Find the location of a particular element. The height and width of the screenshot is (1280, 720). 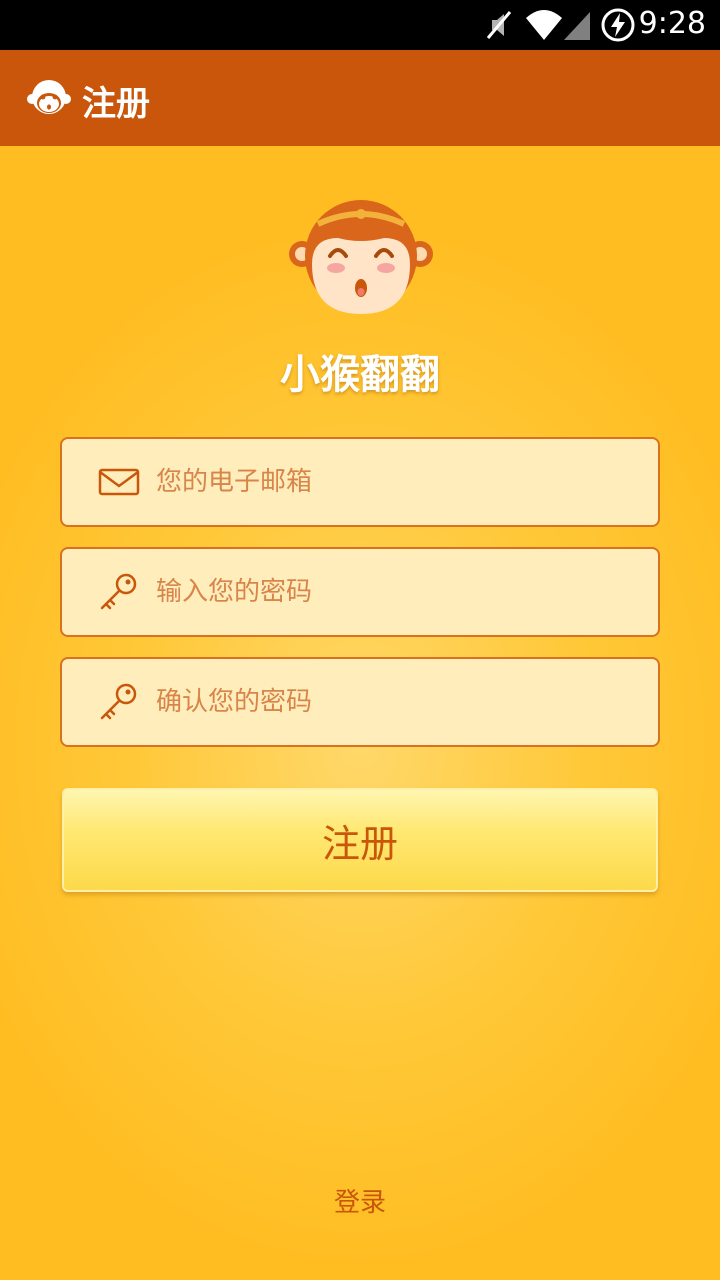

email-field is located at coordinates (360, 482).